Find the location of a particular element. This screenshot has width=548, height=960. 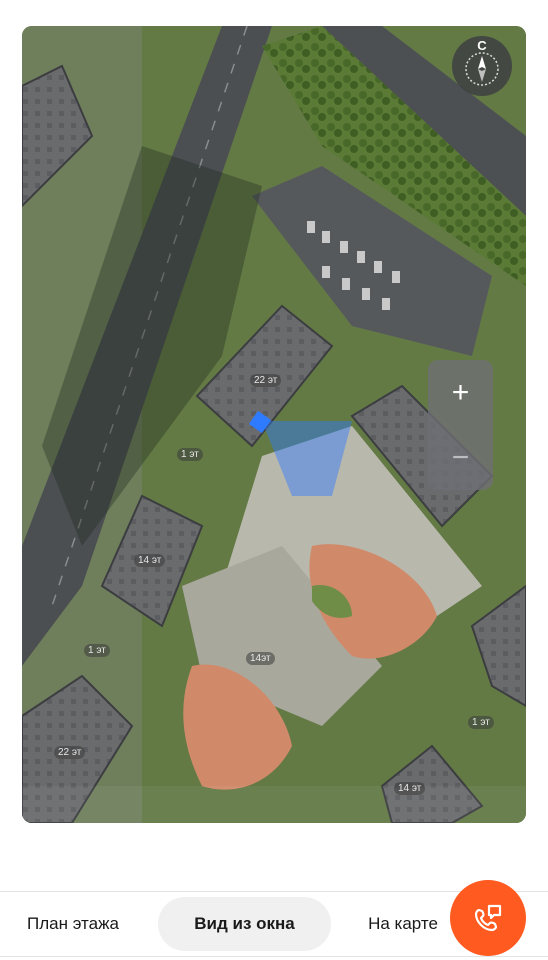

phone-chat-icon is located at coordinates (488, 918).